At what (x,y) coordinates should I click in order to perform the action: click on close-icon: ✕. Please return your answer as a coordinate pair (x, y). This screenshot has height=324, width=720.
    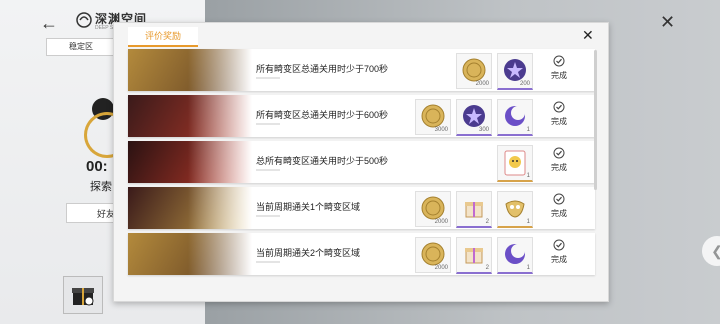
    Looking at the image, I should click on (667, 22).